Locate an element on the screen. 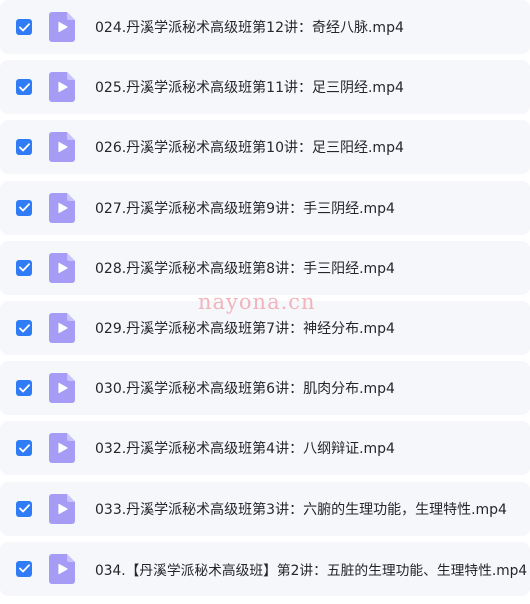  file-row: 026.丹溪学派秘术高级班第10讲：足三阳经.mp4 is located at coordinates (265, 147).